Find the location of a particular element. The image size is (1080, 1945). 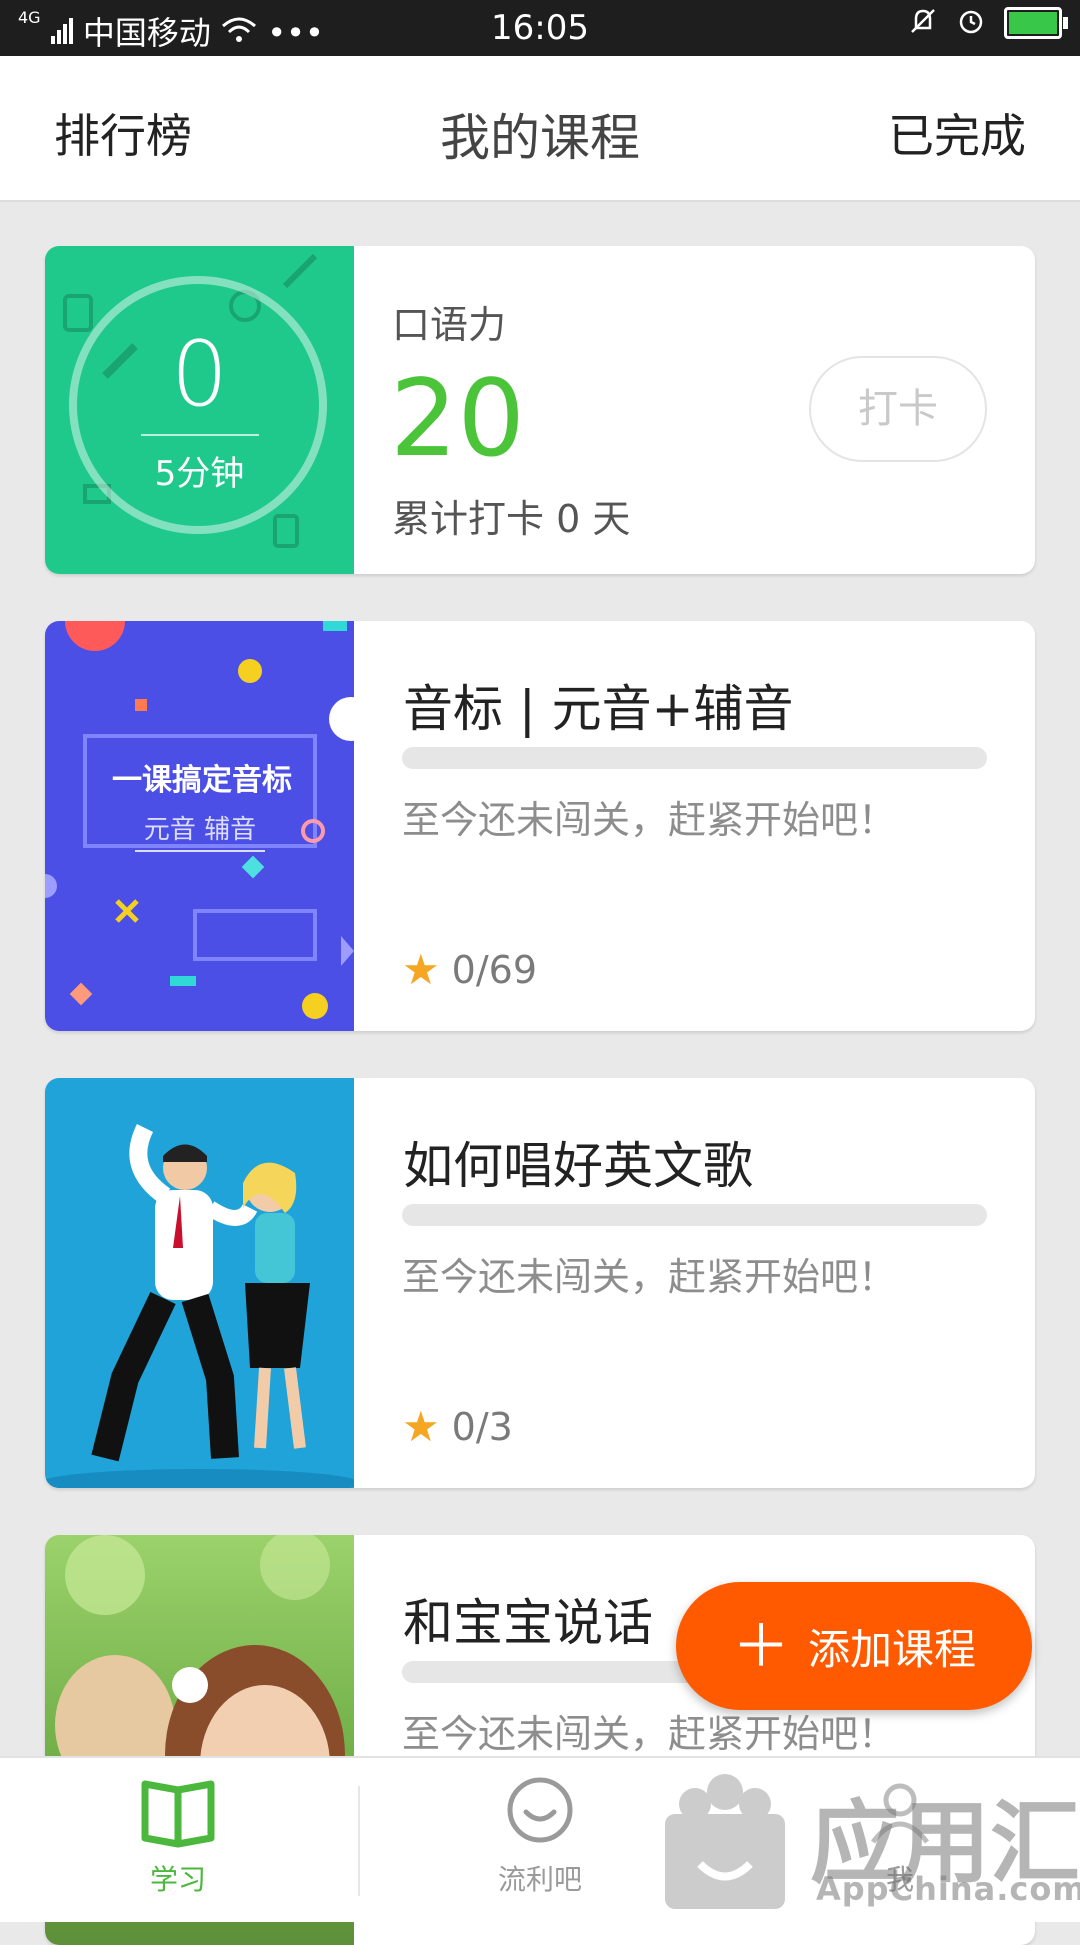

person-icon is located at coordinates (900, 1817).